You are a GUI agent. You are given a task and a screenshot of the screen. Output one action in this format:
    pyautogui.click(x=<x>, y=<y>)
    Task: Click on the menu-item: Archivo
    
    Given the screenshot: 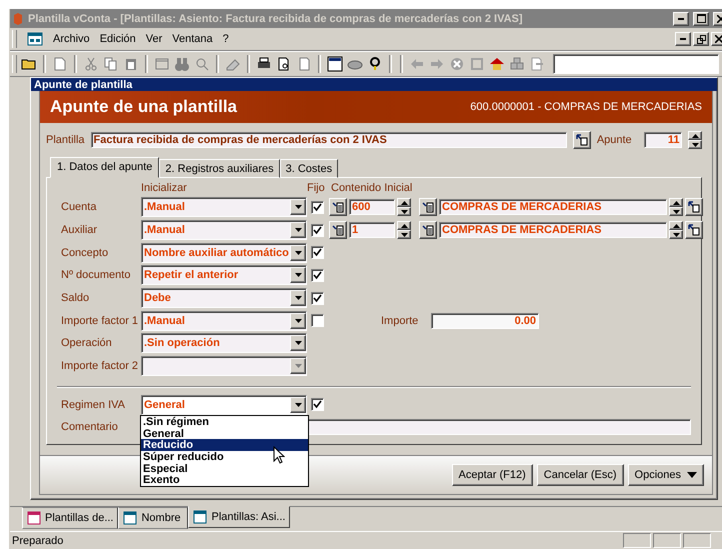 What is the action you would take?
    pyautogui.click(x=71, y=39)
    